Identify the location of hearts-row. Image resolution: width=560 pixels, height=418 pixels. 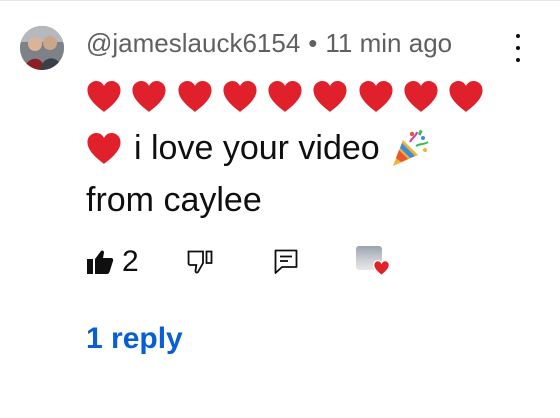
(296, 96).